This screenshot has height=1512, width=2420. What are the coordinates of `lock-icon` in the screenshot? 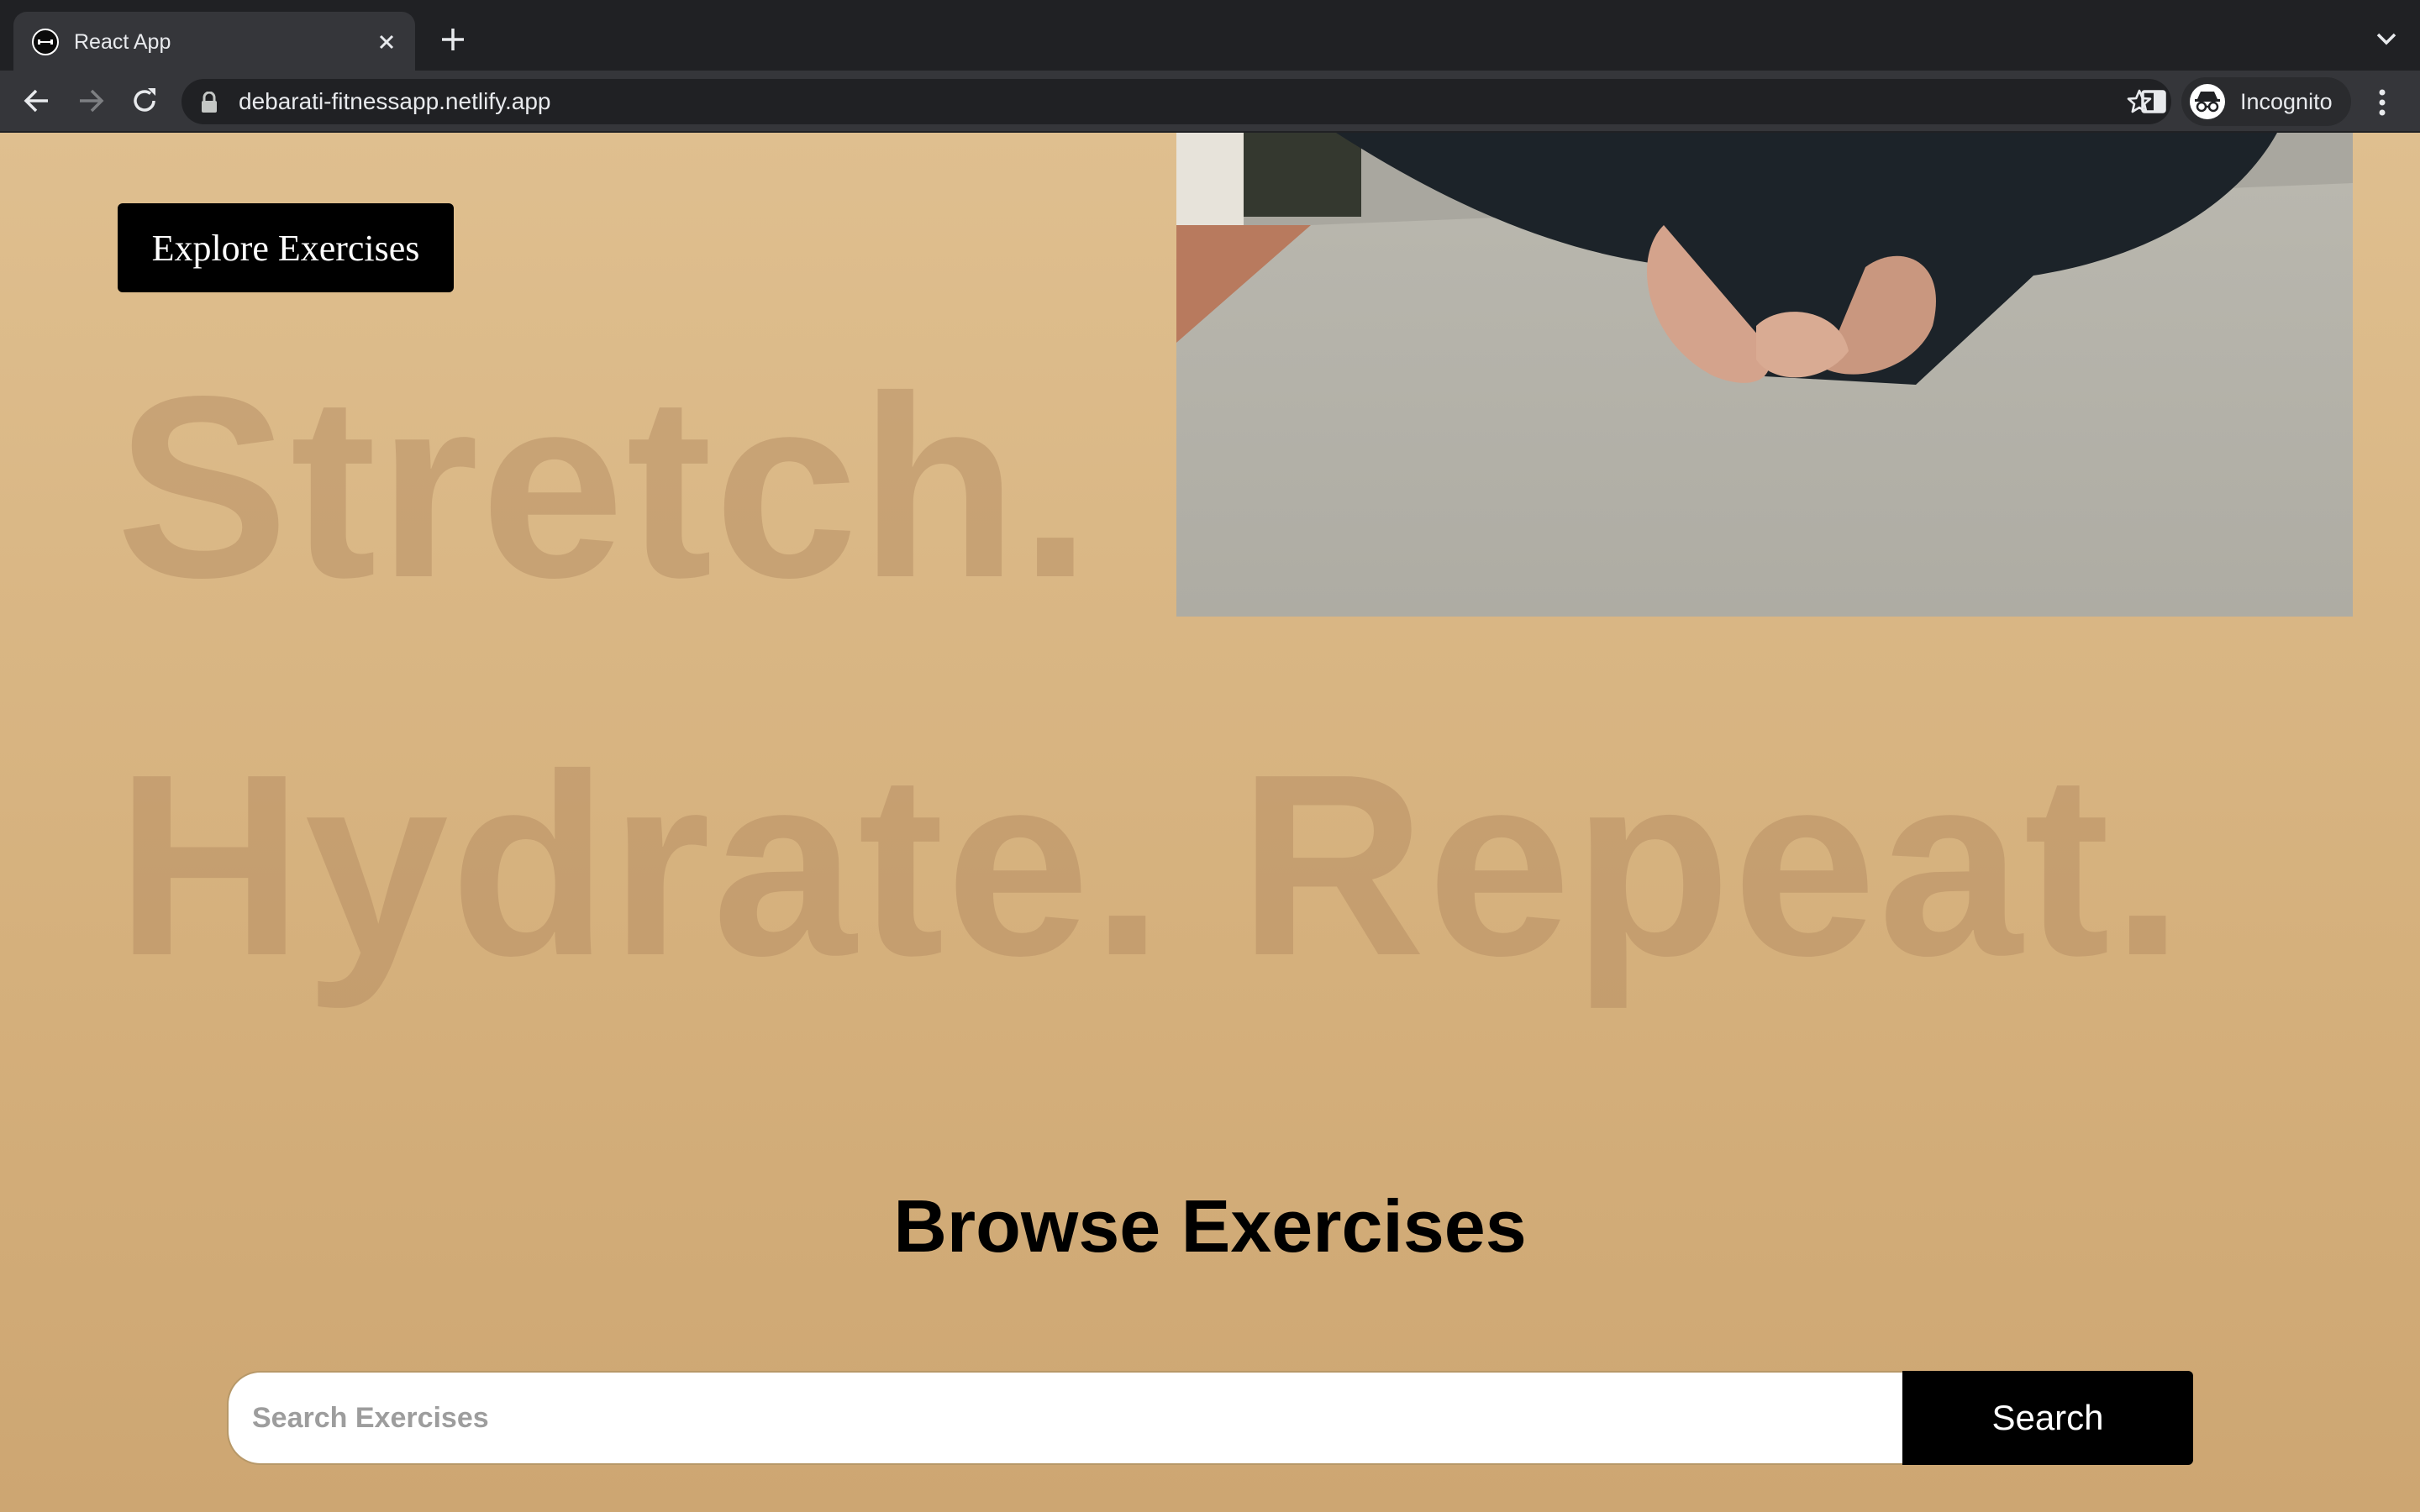 It's located at (209, 102).